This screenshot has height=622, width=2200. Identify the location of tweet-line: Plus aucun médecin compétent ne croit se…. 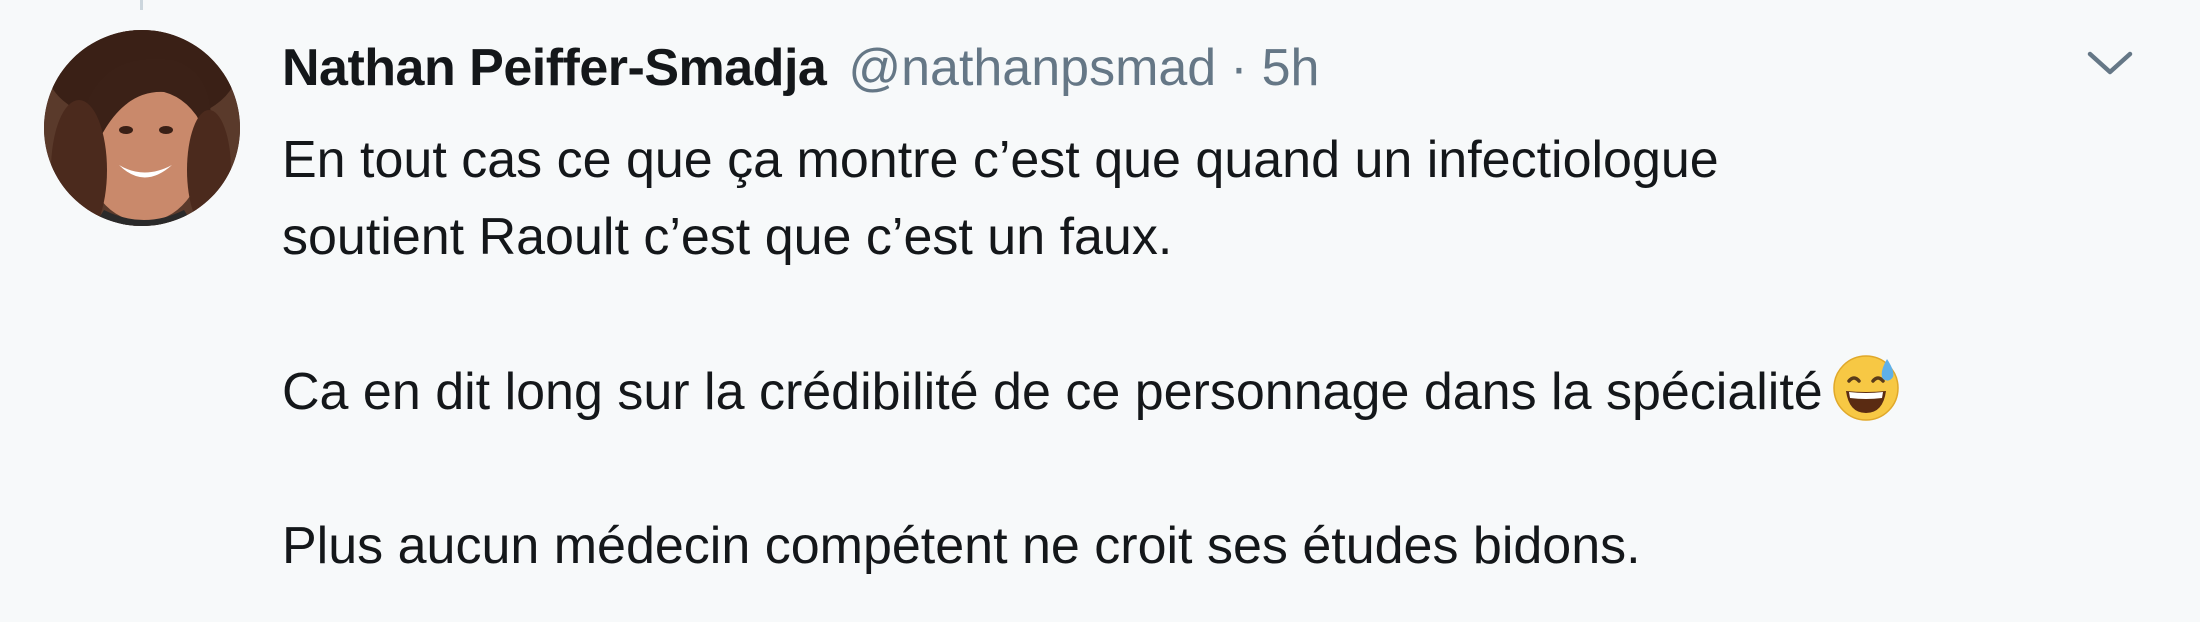
(961, 546).